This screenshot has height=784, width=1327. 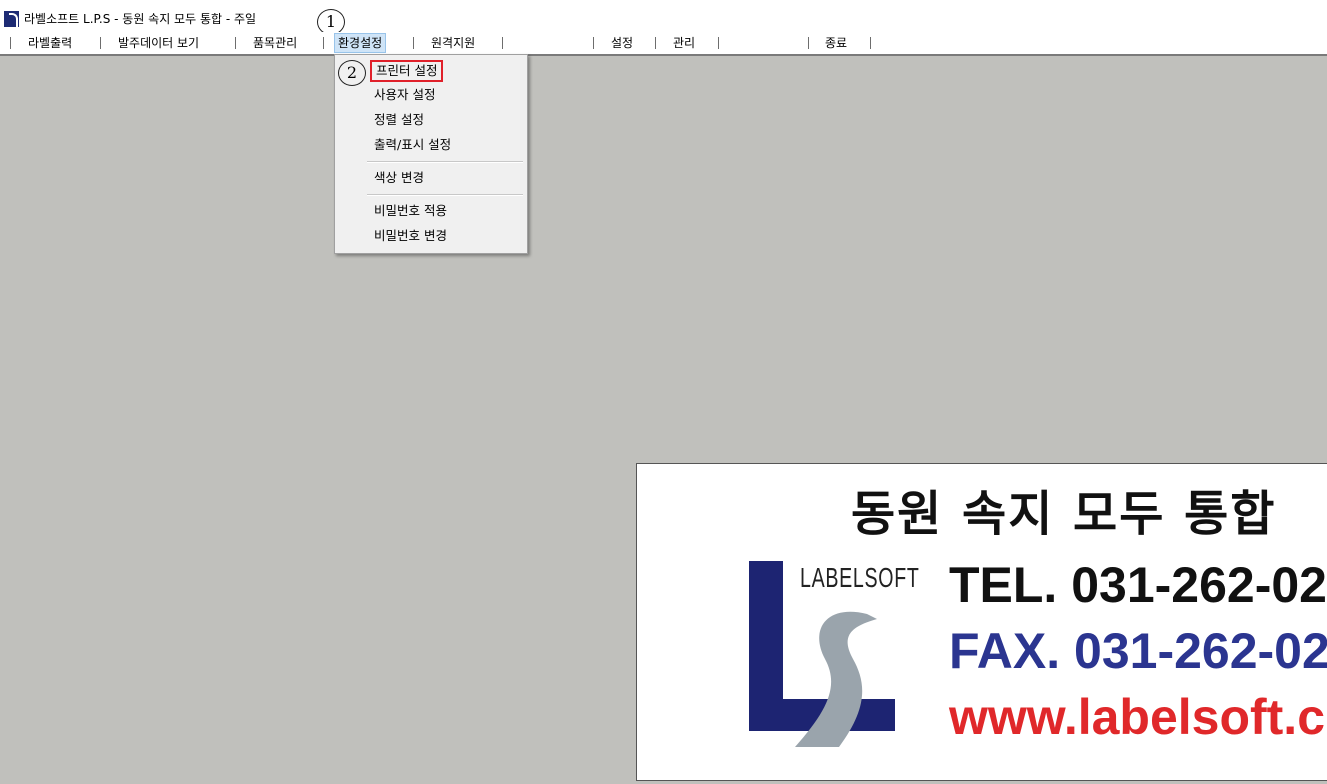 What do you see at coordinates (360, 43) in the screenshot?
I see `menu-environment-settings: 환경설정` at bounding box center [360, 43].